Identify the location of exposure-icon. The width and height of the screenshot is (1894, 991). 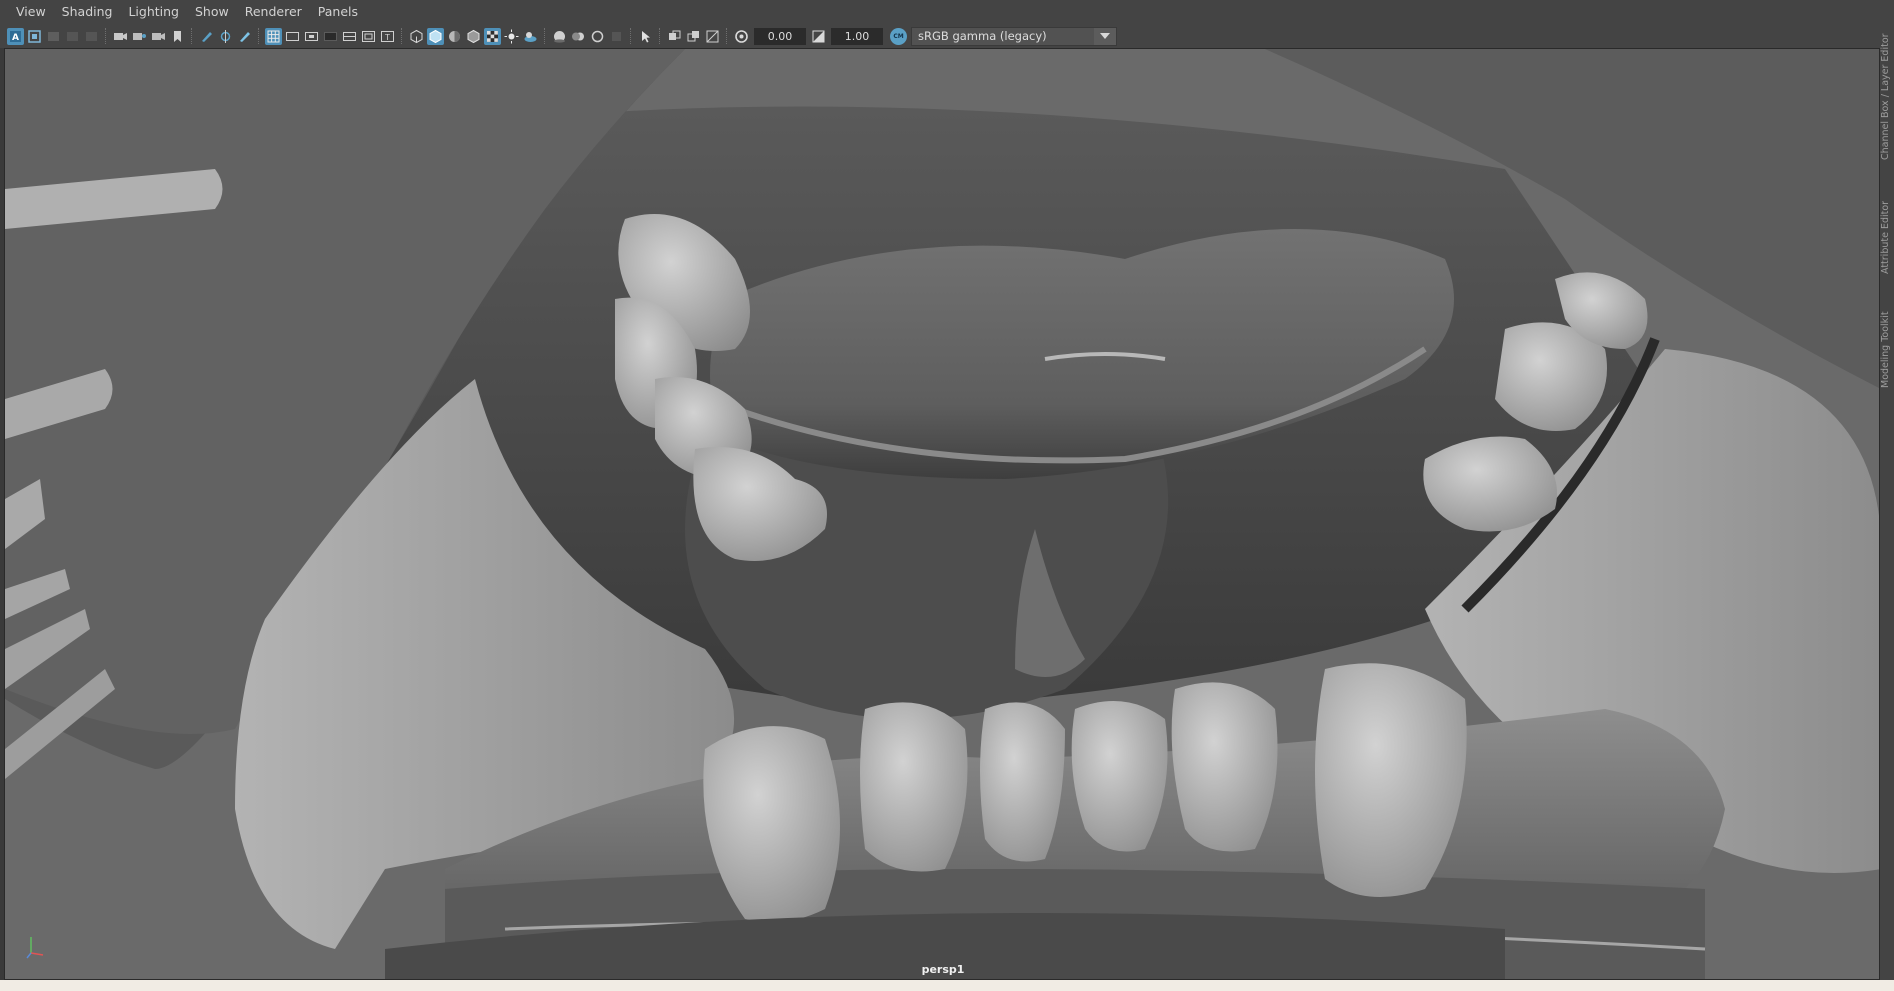
(741, 36).